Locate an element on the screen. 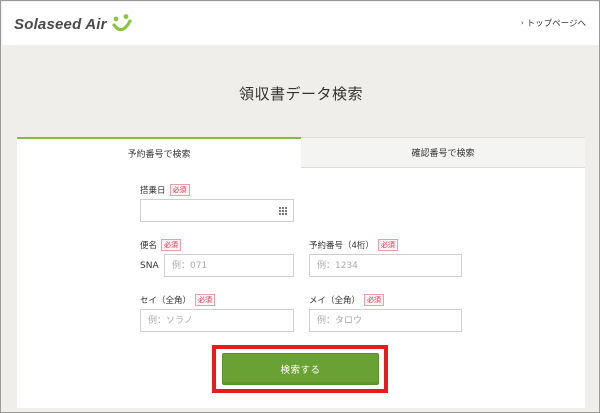 The height and width of the screenshot is (413, 600). mei-input is located at coordinates (385, 320).